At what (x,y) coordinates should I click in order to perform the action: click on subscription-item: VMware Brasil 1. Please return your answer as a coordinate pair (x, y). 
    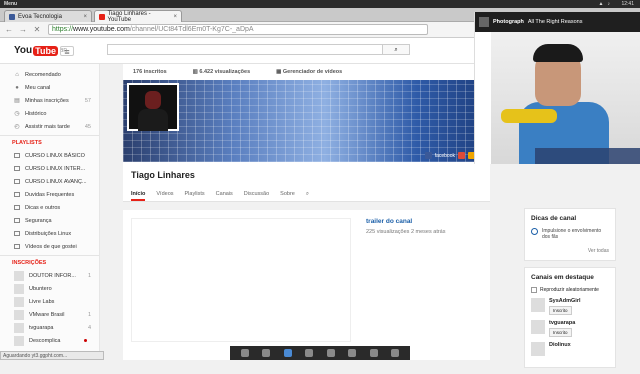
    Looking at the image, I should click on (49, 314).